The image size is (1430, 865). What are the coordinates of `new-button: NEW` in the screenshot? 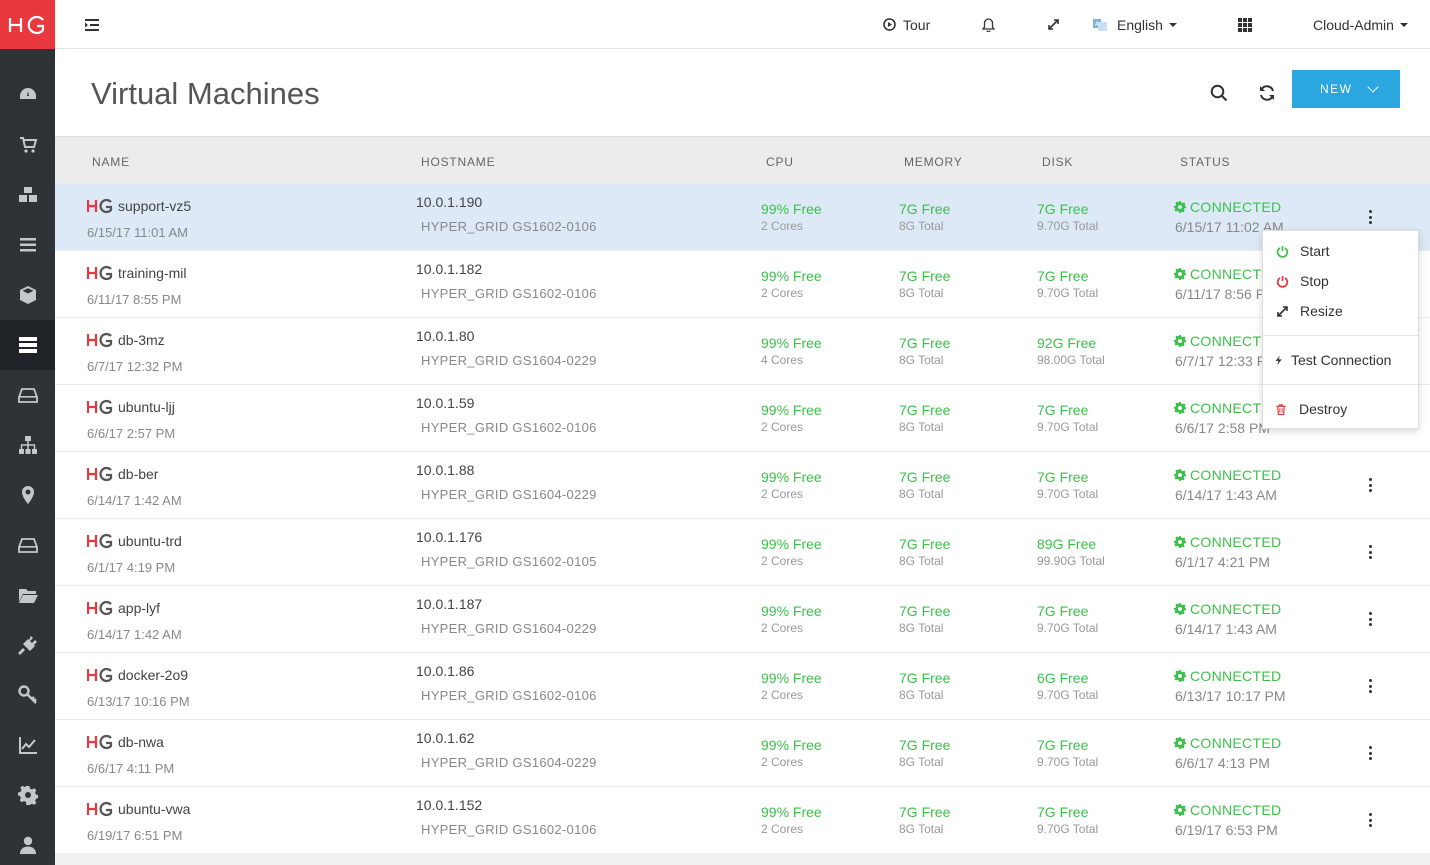 It's located at (1346, 89).